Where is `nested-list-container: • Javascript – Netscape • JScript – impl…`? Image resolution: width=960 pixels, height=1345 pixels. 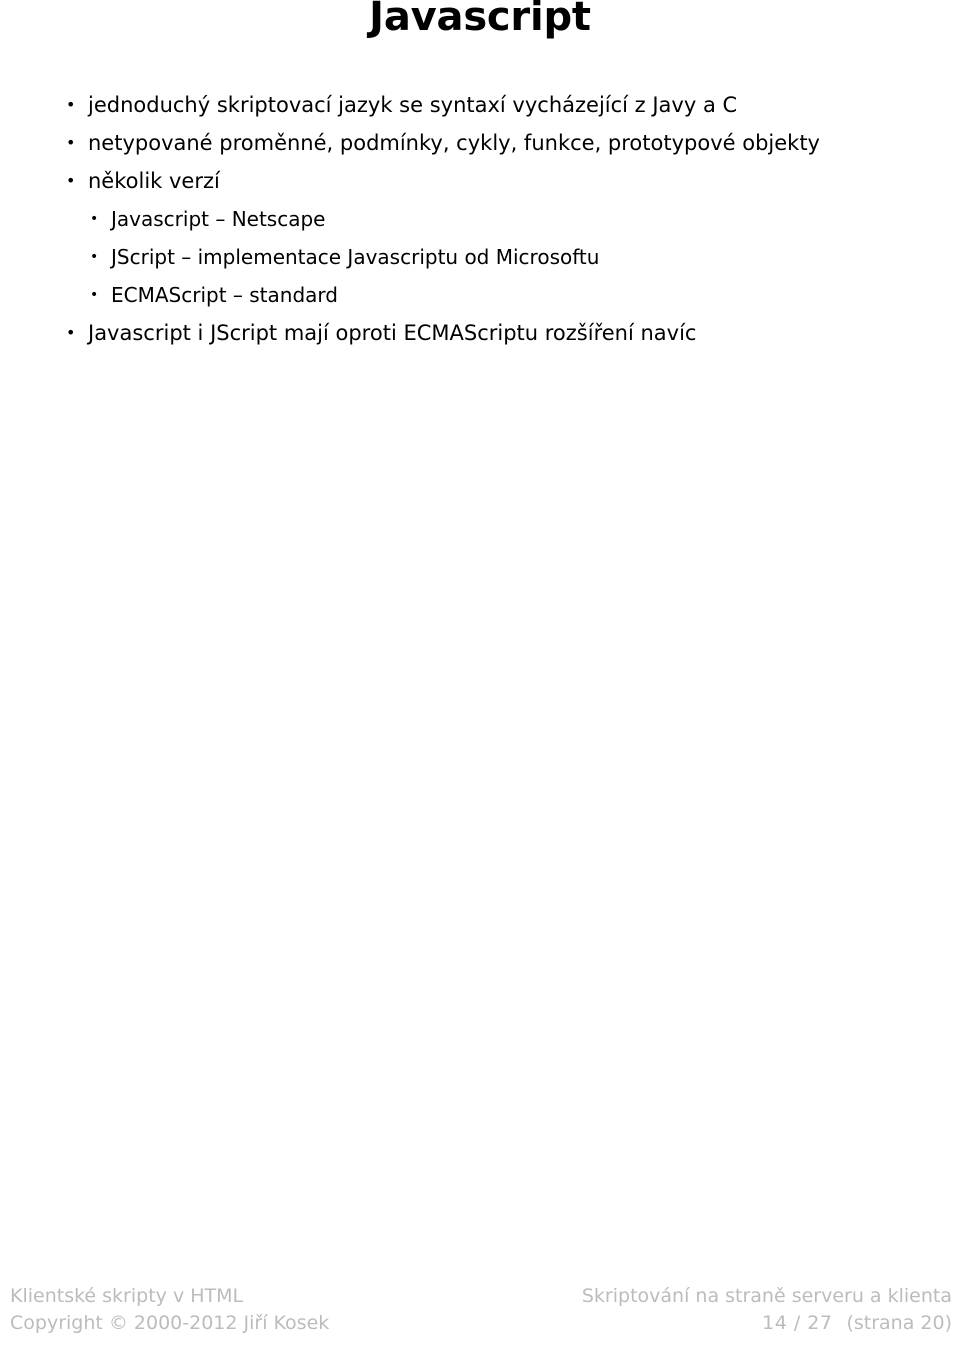
nested-list-container: • Javascript – Netscape • JScript – impl… is located at coordinates (480, 257).